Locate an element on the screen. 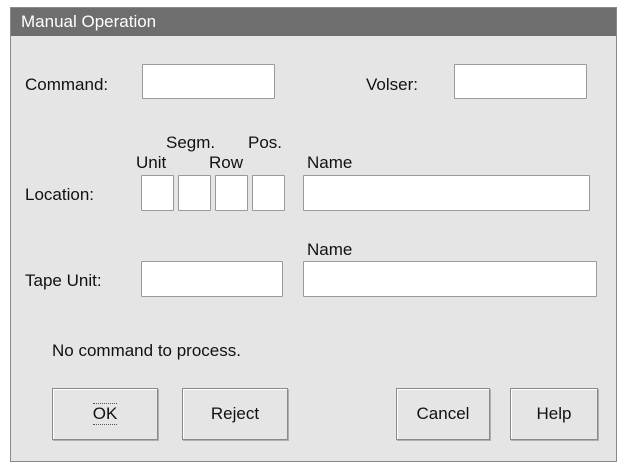 The width and height of the screenshot is (629, 466). location-header-unit: Unit is located at coordinates (151, 162).